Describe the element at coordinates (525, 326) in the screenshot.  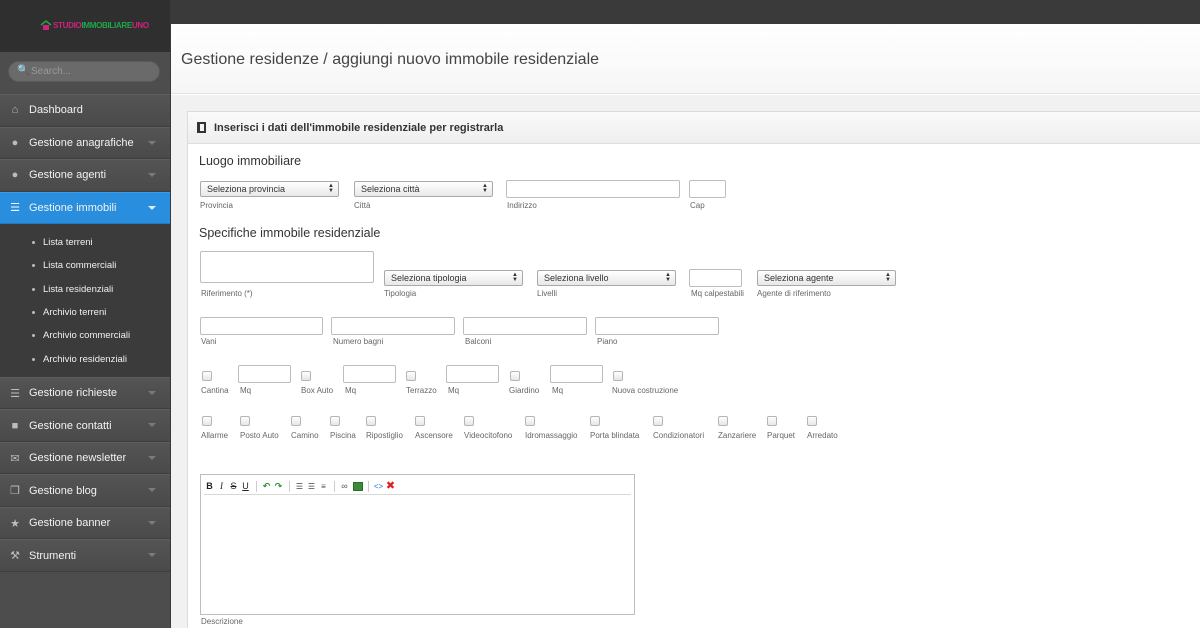
I see `balconi-input` at that location.